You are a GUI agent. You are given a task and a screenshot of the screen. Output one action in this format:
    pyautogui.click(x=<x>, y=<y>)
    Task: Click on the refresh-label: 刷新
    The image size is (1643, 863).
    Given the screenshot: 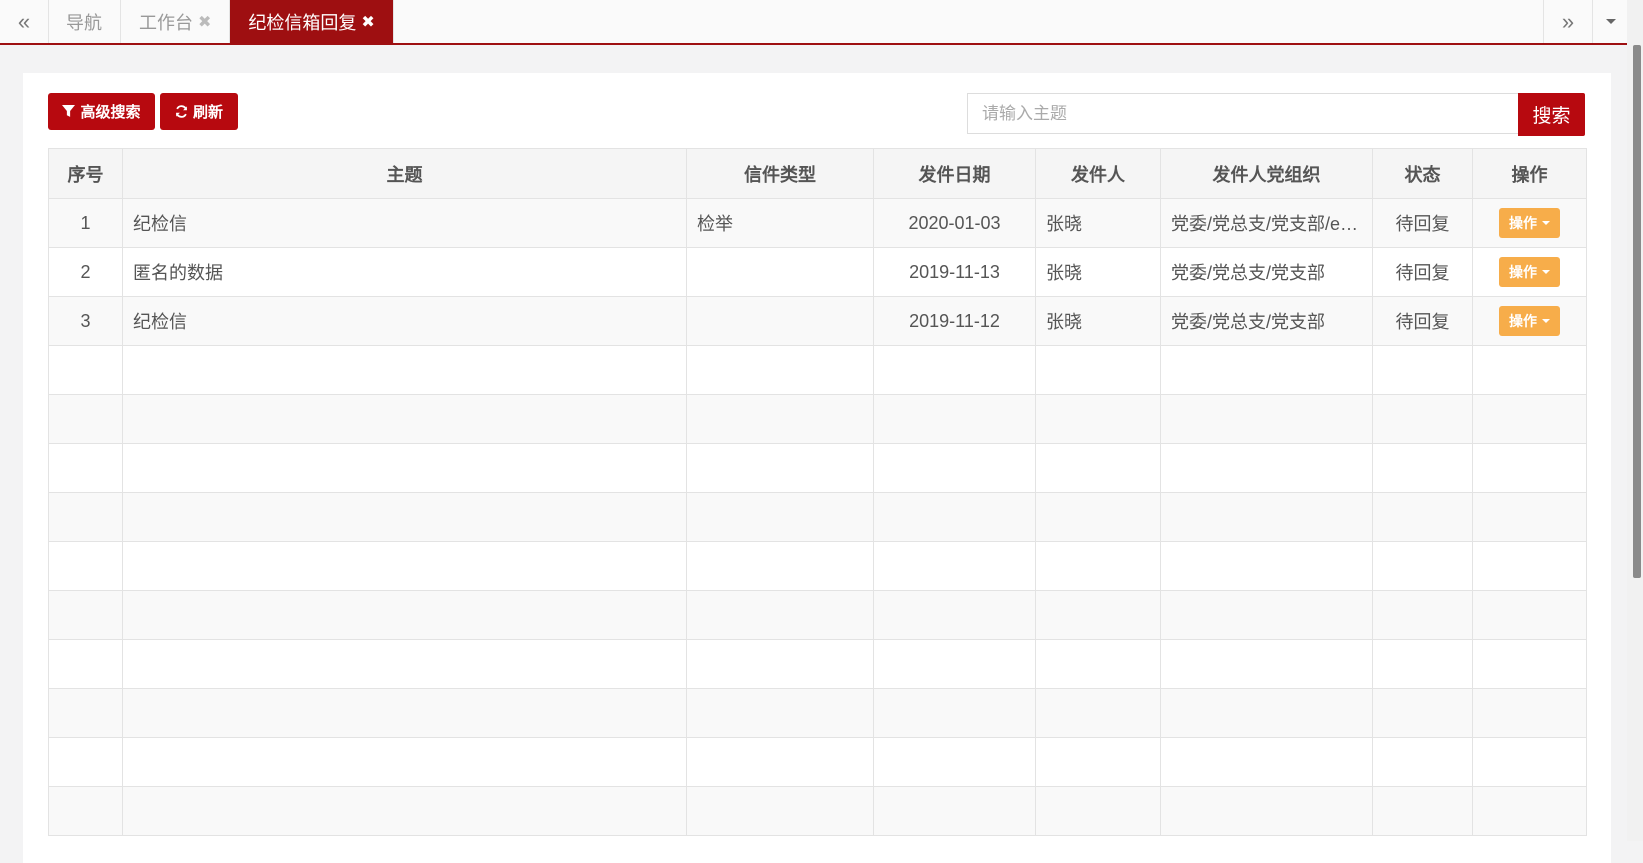 What is the action you would take?
    pyautogui.click(x=207, y=112)
    